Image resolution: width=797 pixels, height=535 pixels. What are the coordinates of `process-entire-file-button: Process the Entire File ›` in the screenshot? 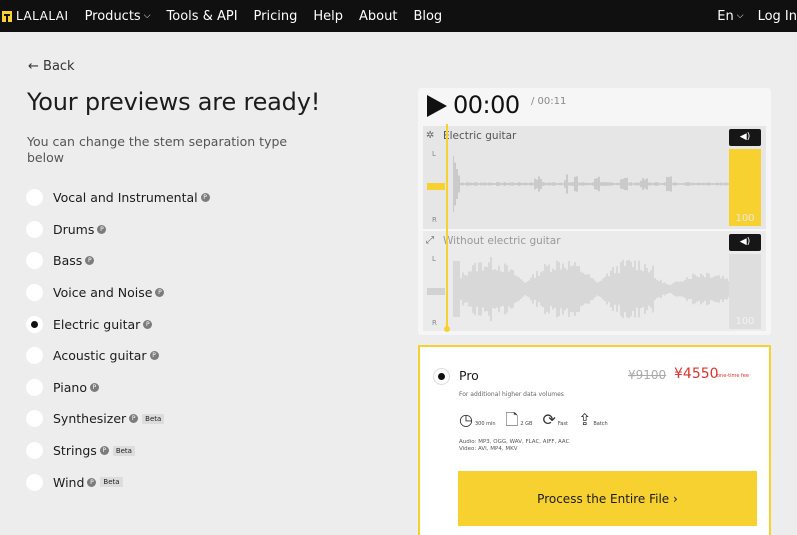 It's located at (607, 498).